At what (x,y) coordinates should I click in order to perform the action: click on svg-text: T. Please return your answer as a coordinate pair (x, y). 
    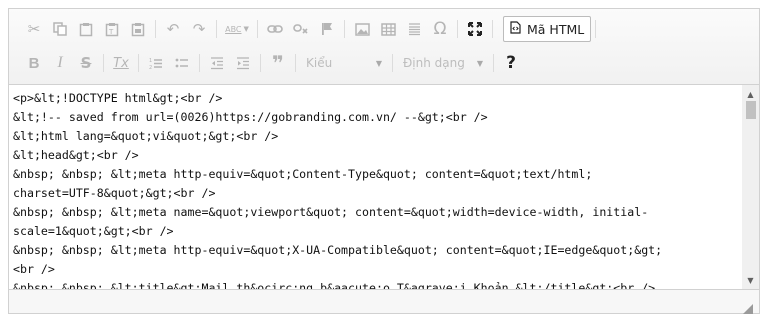
    Looking at the image, I should click on (111, 32).